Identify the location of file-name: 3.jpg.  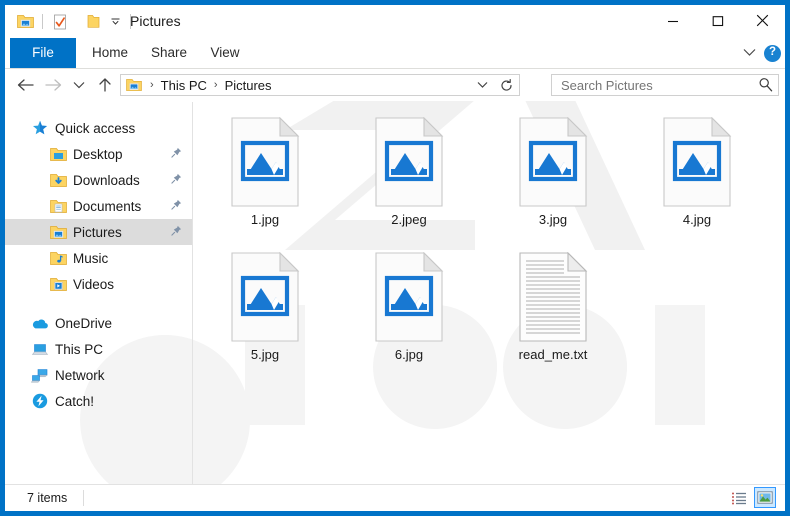
(553, 219).